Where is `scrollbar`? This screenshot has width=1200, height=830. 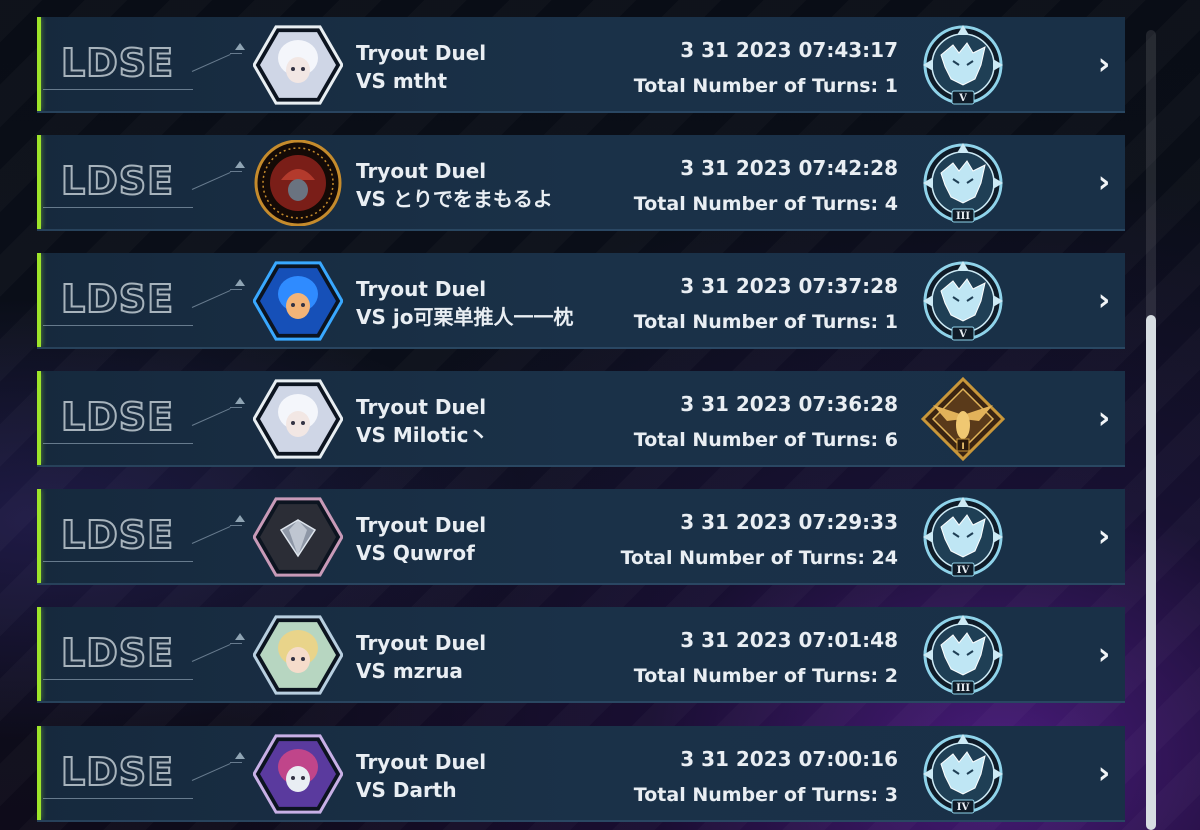 scrollbar is located at coordinates (1151, 430).